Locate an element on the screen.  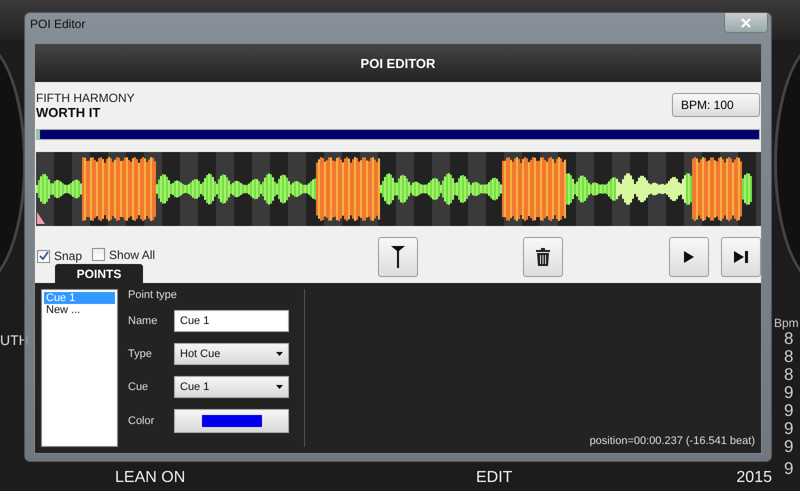
field-label: Name is located at coordinates (143, 321).